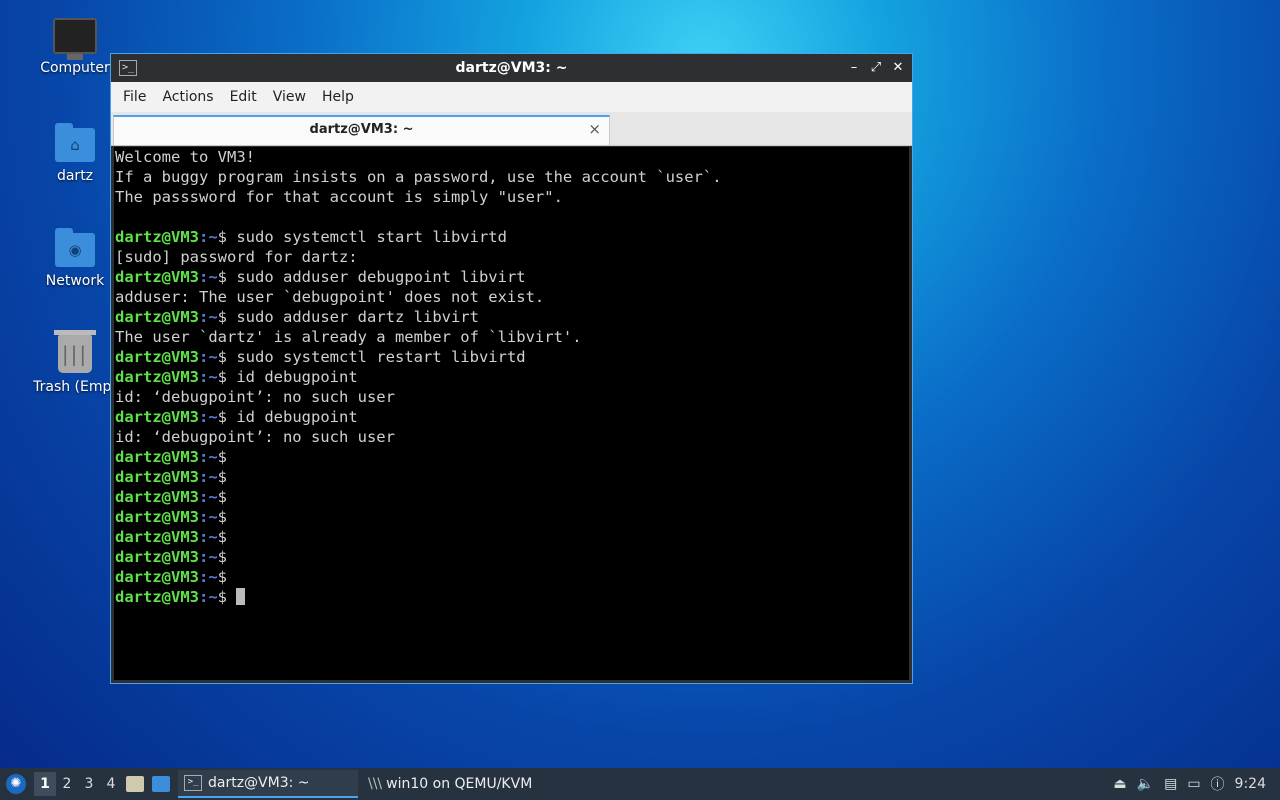  Describe the element at coordinates (1218, 784) in the screenshot. I see `notification-icon: ⓘ` at that location.